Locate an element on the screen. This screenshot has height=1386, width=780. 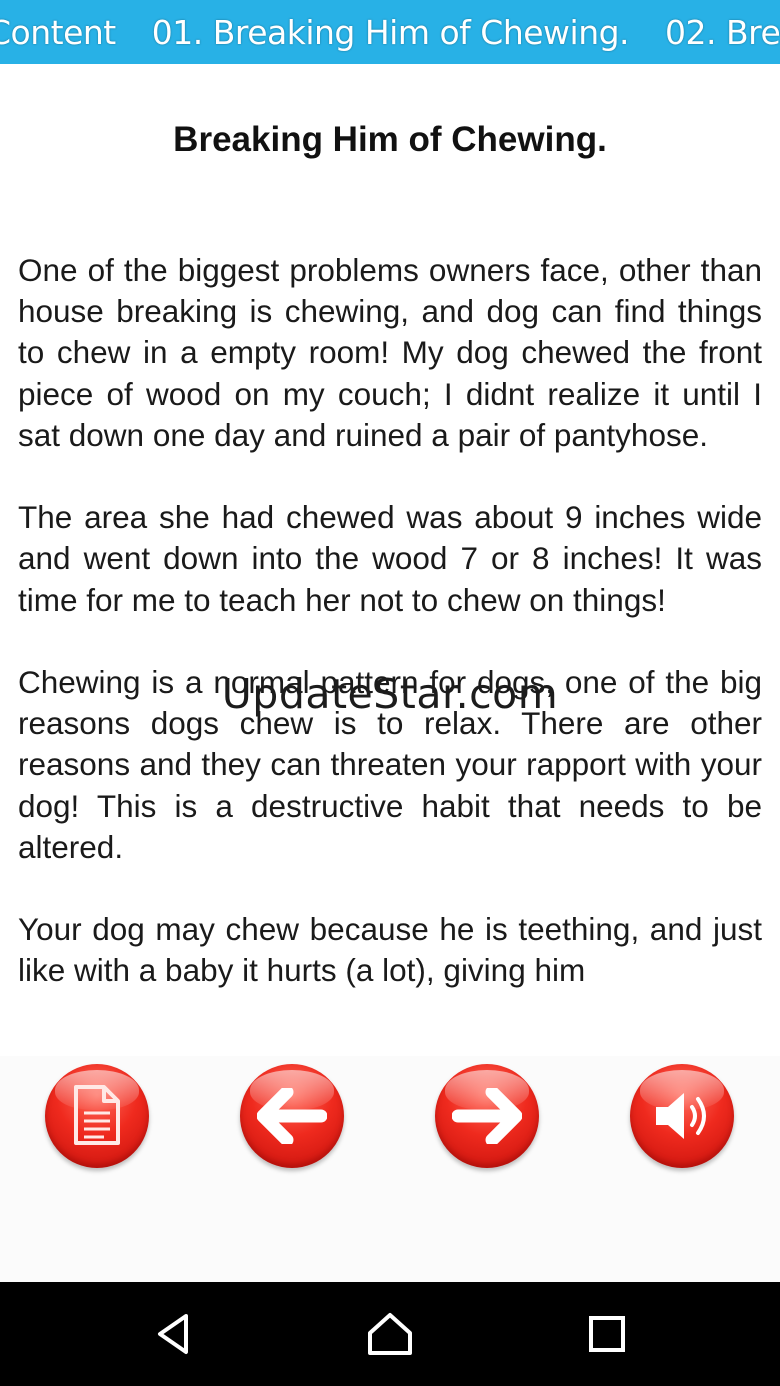
sound-button is located at coordinates (682, 1116).